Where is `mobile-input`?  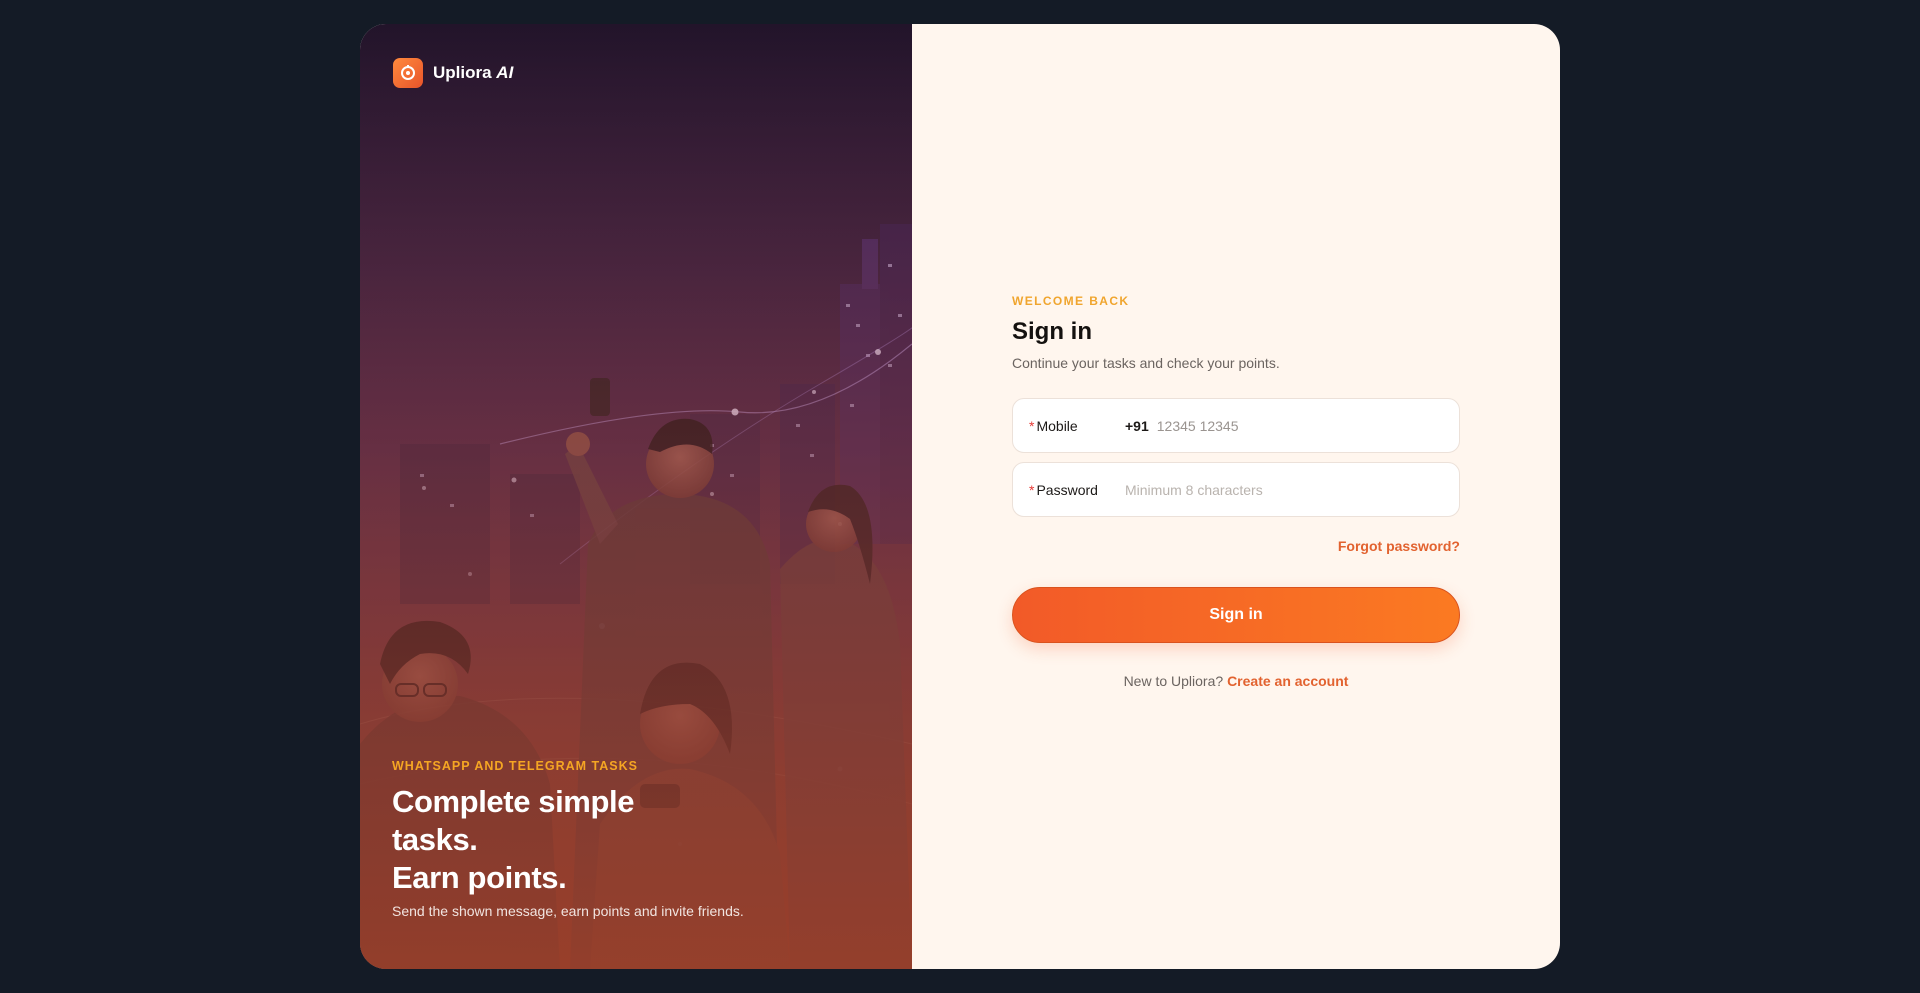 mobile-input is located at coordinates (1299, 425).